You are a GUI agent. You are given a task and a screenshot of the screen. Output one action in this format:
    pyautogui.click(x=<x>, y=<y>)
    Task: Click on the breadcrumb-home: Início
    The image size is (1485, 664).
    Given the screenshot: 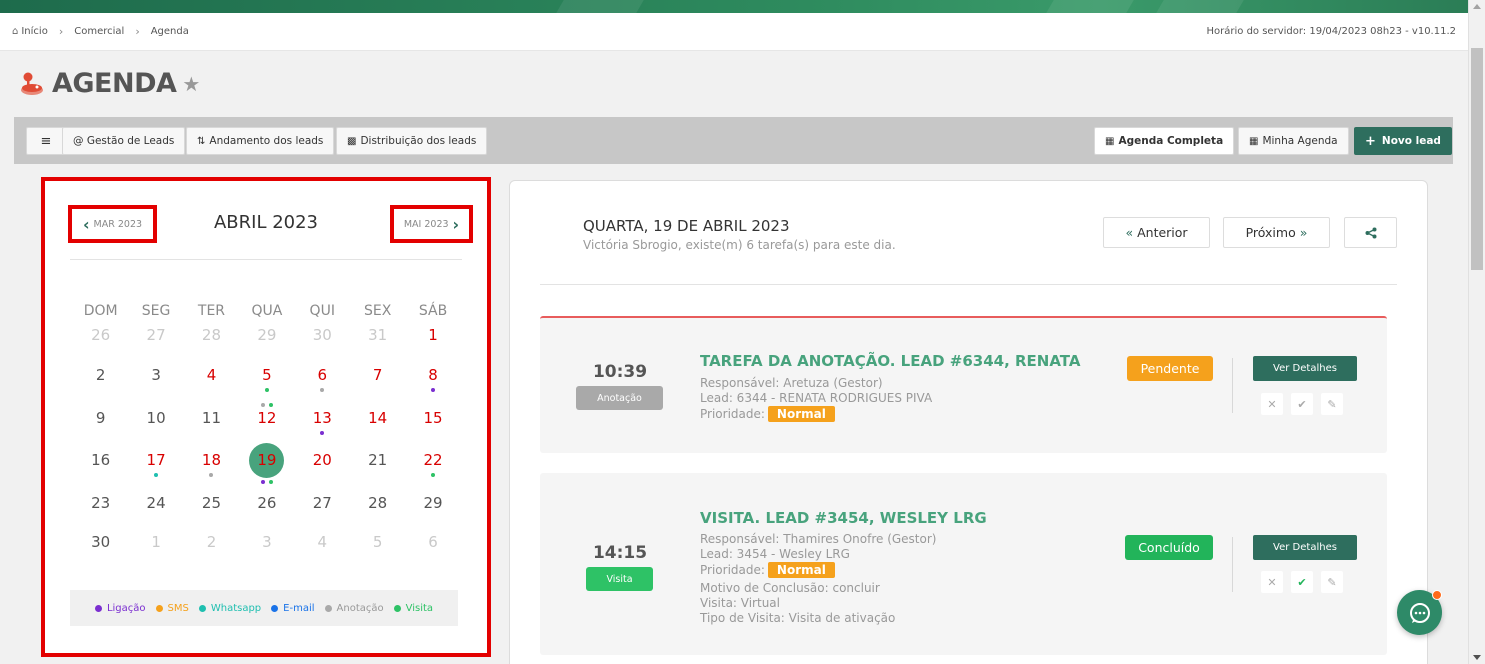 What is the action you would take?
    pyautogui.click(x=34, y=31)
    